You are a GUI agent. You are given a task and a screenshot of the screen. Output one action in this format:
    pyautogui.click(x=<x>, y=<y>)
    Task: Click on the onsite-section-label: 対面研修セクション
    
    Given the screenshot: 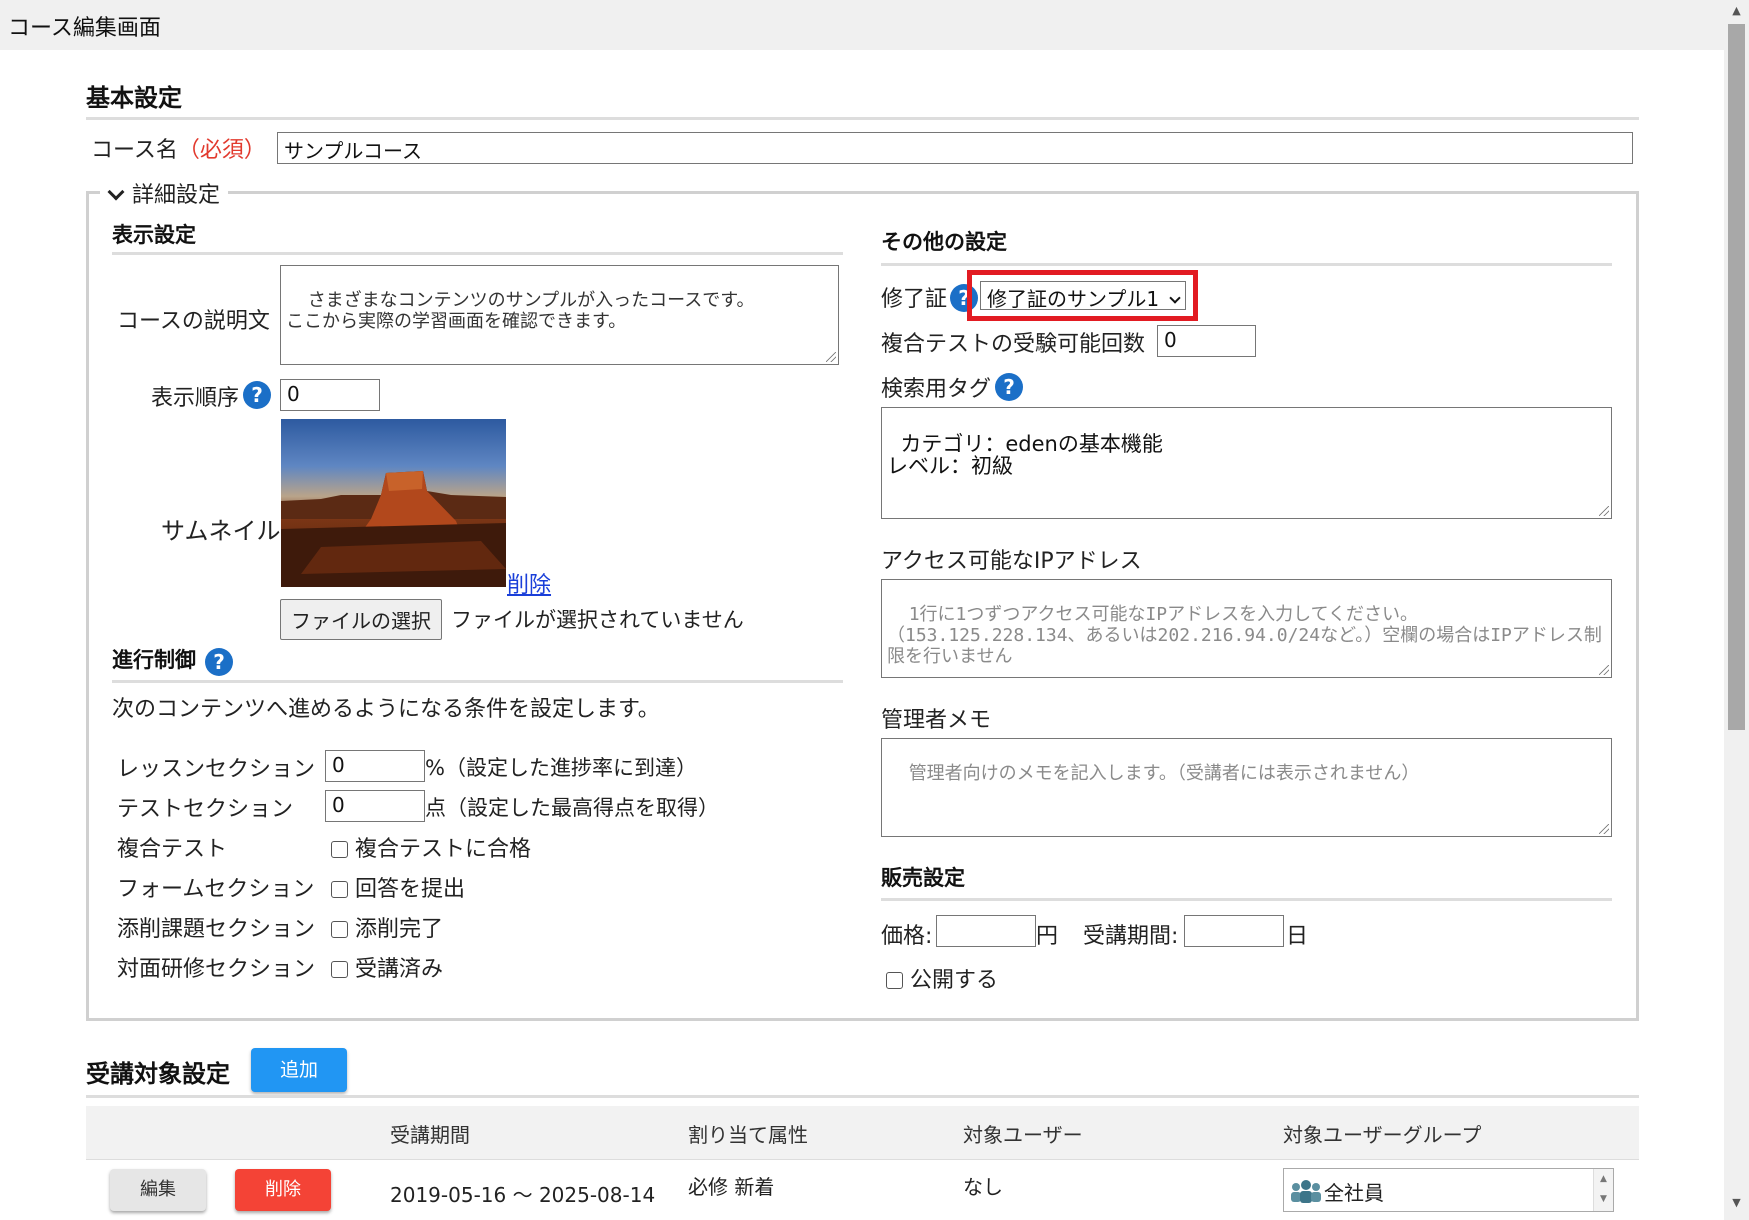 What is the action you would take?
    pyautogui.click(x=216, y=969)
    